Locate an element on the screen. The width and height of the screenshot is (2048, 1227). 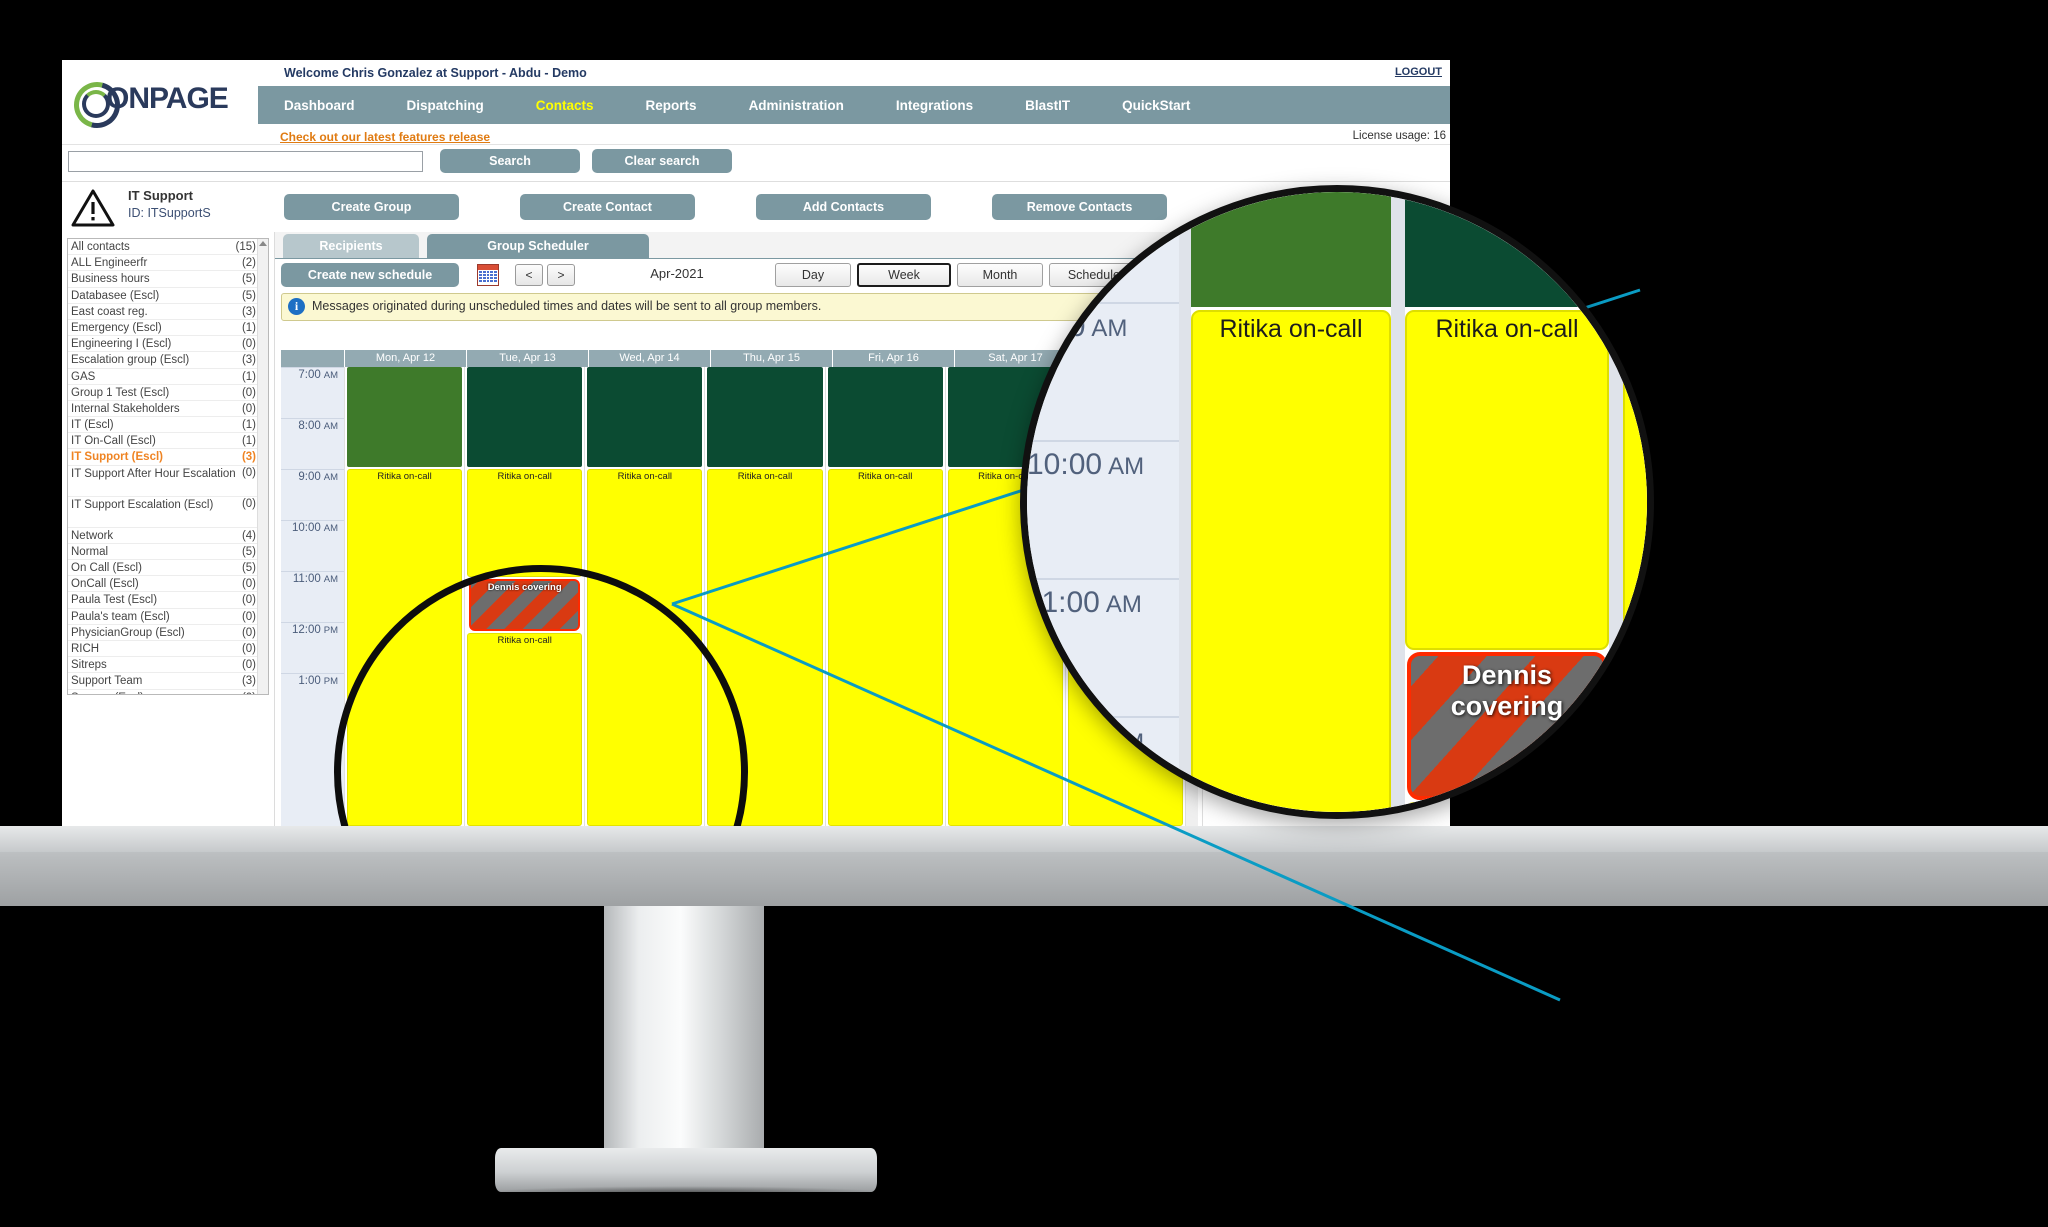
contact-group-item: IT Support (Escl) (3) is located at coordinates (168, 457).